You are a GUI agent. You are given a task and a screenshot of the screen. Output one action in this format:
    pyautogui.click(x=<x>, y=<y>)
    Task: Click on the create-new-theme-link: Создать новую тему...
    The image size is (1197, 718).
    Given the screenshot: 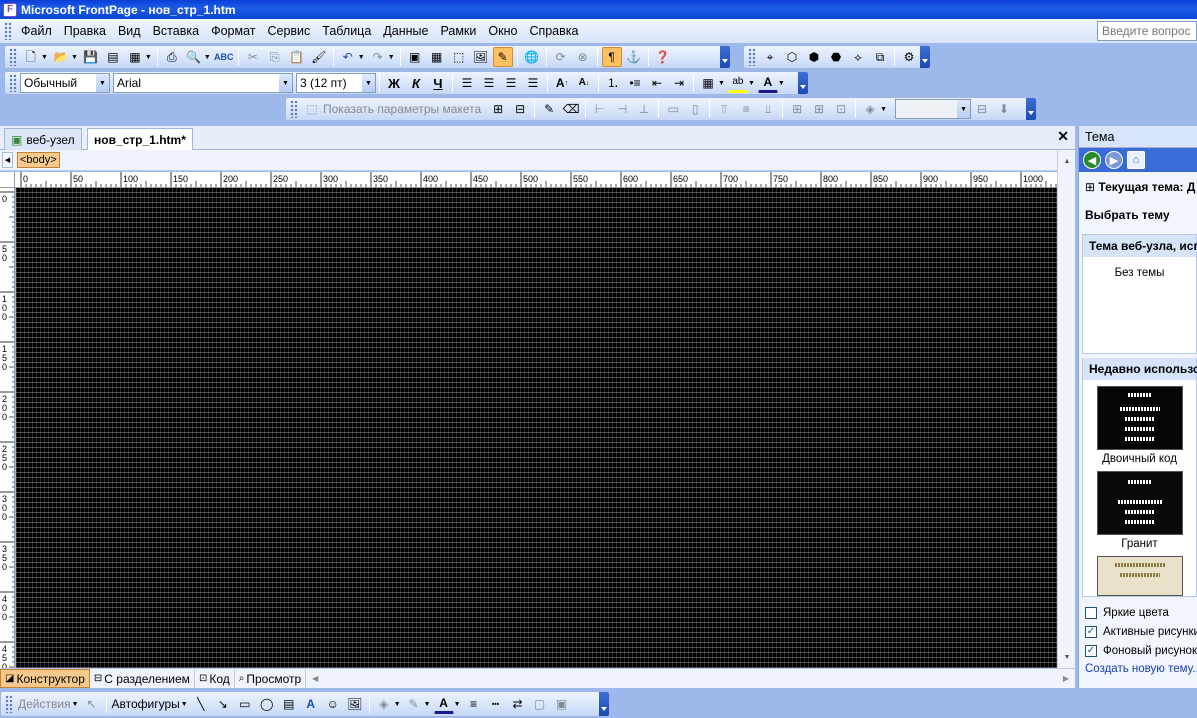 What is the action you would take?
    pyautogui.click(x=1138, y=669)
    